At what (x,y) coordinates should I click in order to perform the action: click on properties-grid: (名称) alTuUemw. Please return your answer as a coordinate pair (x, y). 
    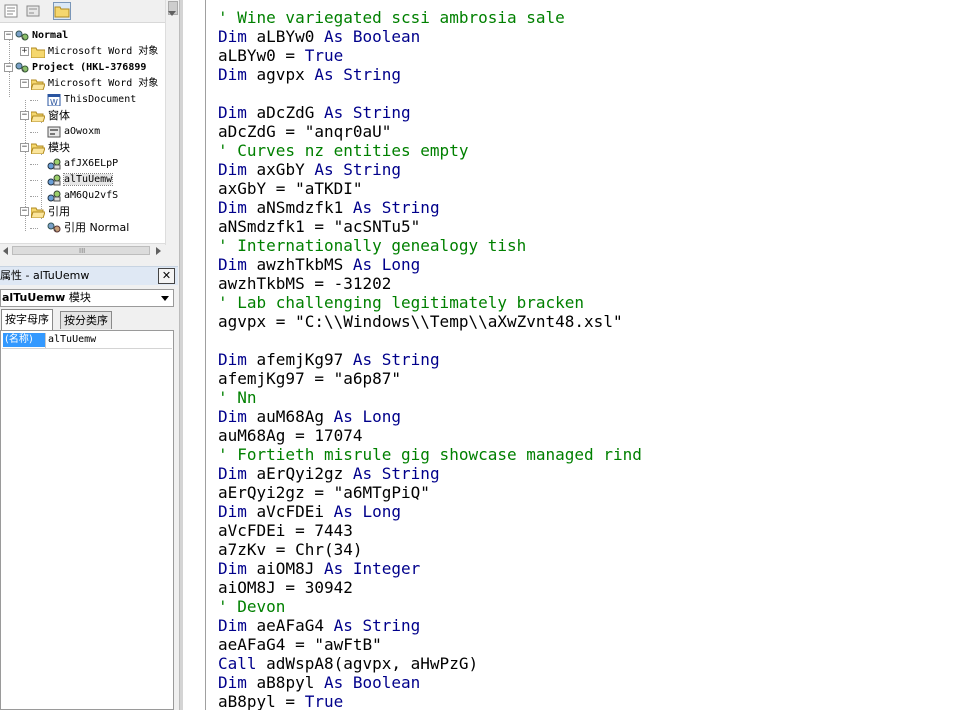
    Looking at the image, I should click on (87, 520).